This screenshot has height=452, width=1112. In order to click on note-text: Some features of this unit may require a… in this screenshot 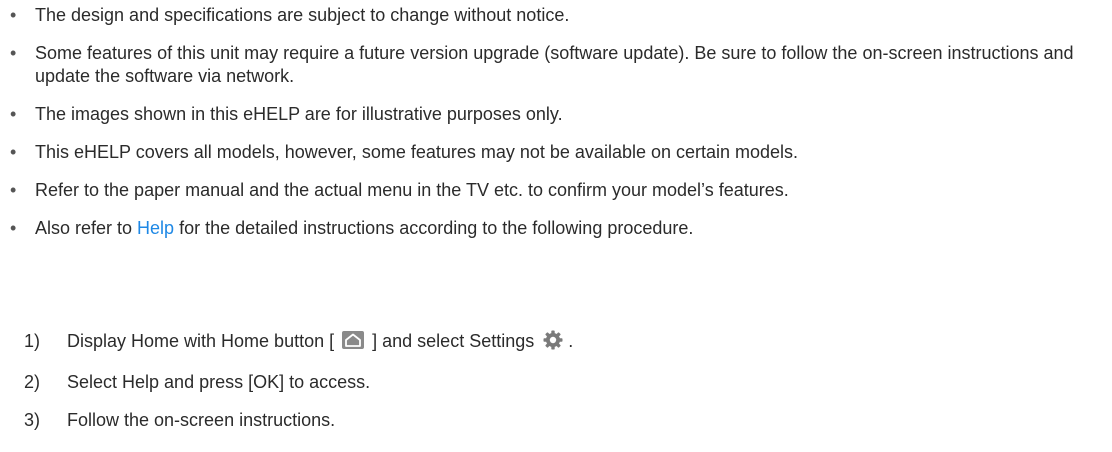, I will do `click(554, 64)`.